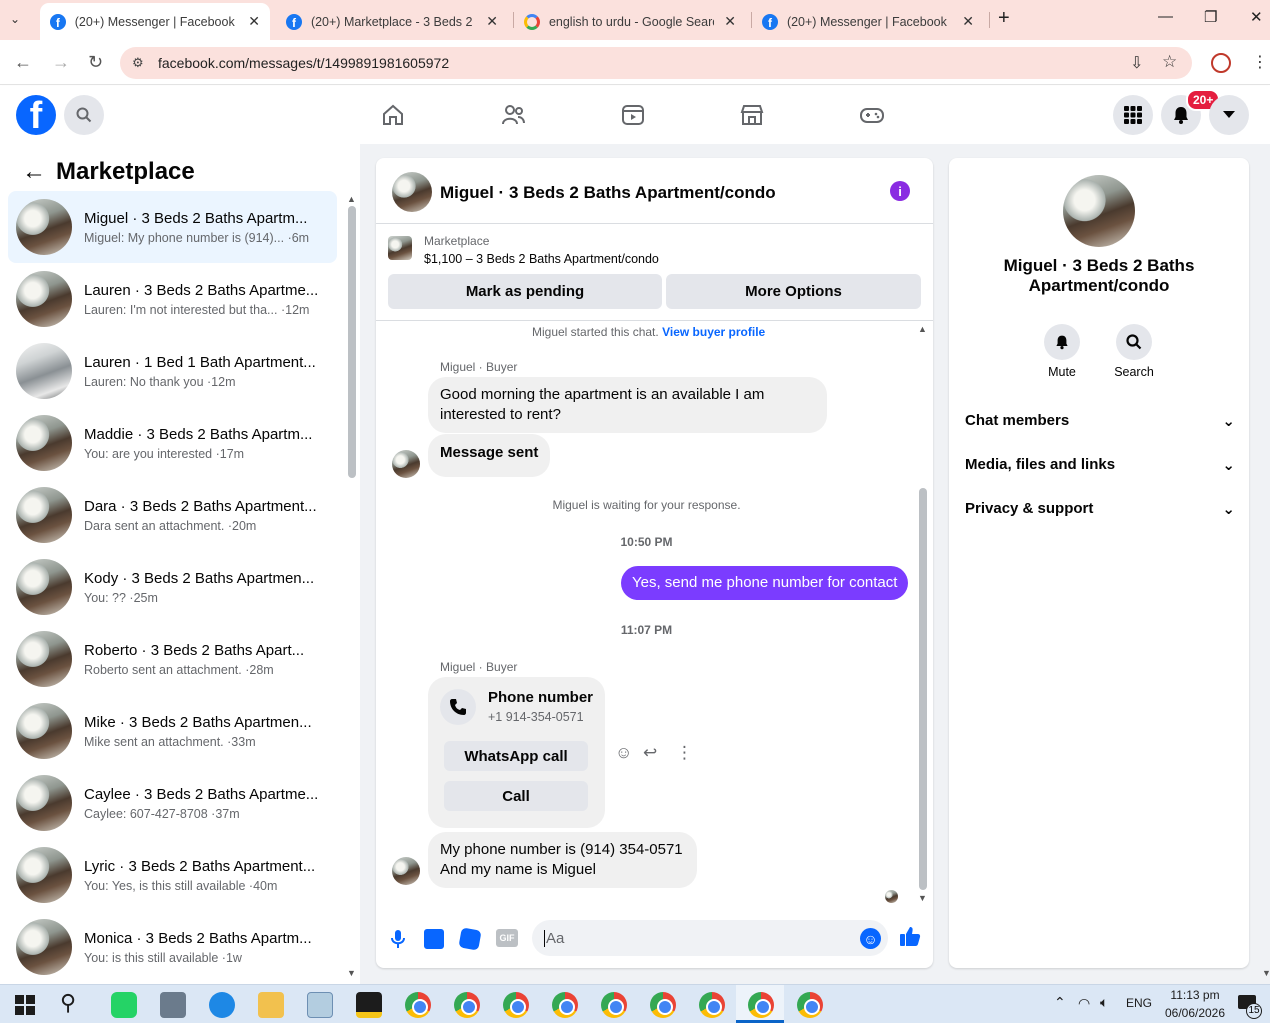 The width and height of the screenshot is (1270, 1023). I want to click on more-options-button: More Options, so click(793, 291).